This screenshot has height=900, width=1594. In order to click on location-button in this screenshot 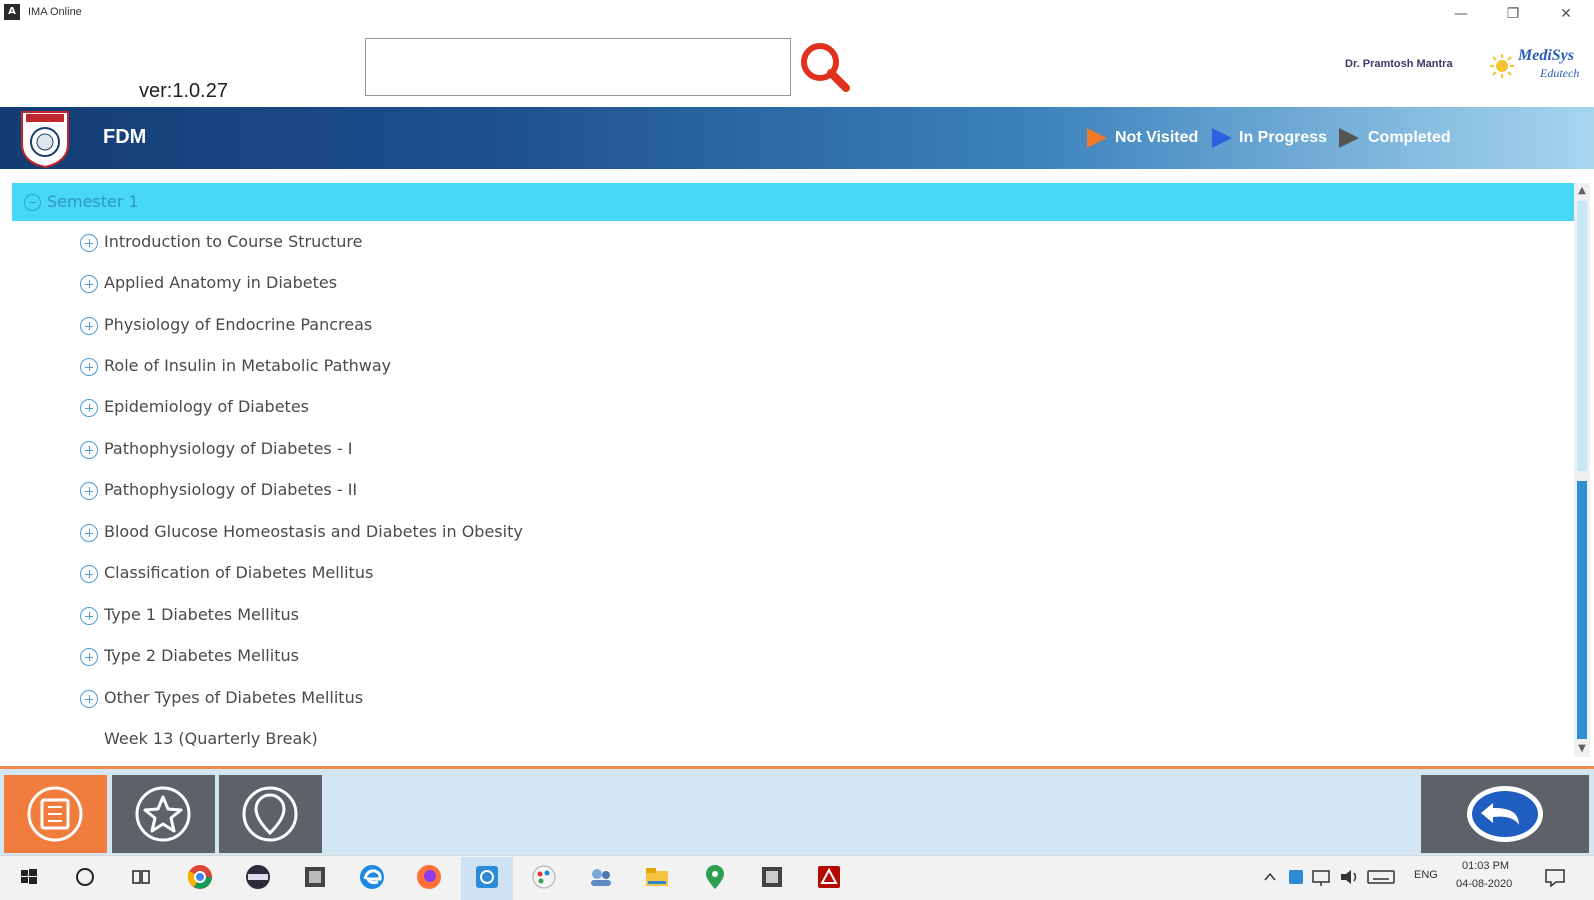, I will do `click(270, 814)`.